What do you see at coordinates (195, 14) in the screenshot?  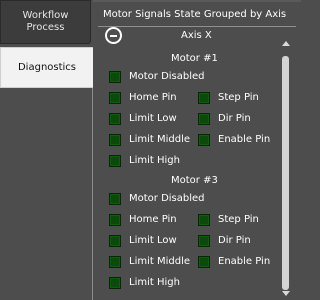 I see `panel-title: Motor Signals State Grouped by Axis` at bounding box center [195, 14].